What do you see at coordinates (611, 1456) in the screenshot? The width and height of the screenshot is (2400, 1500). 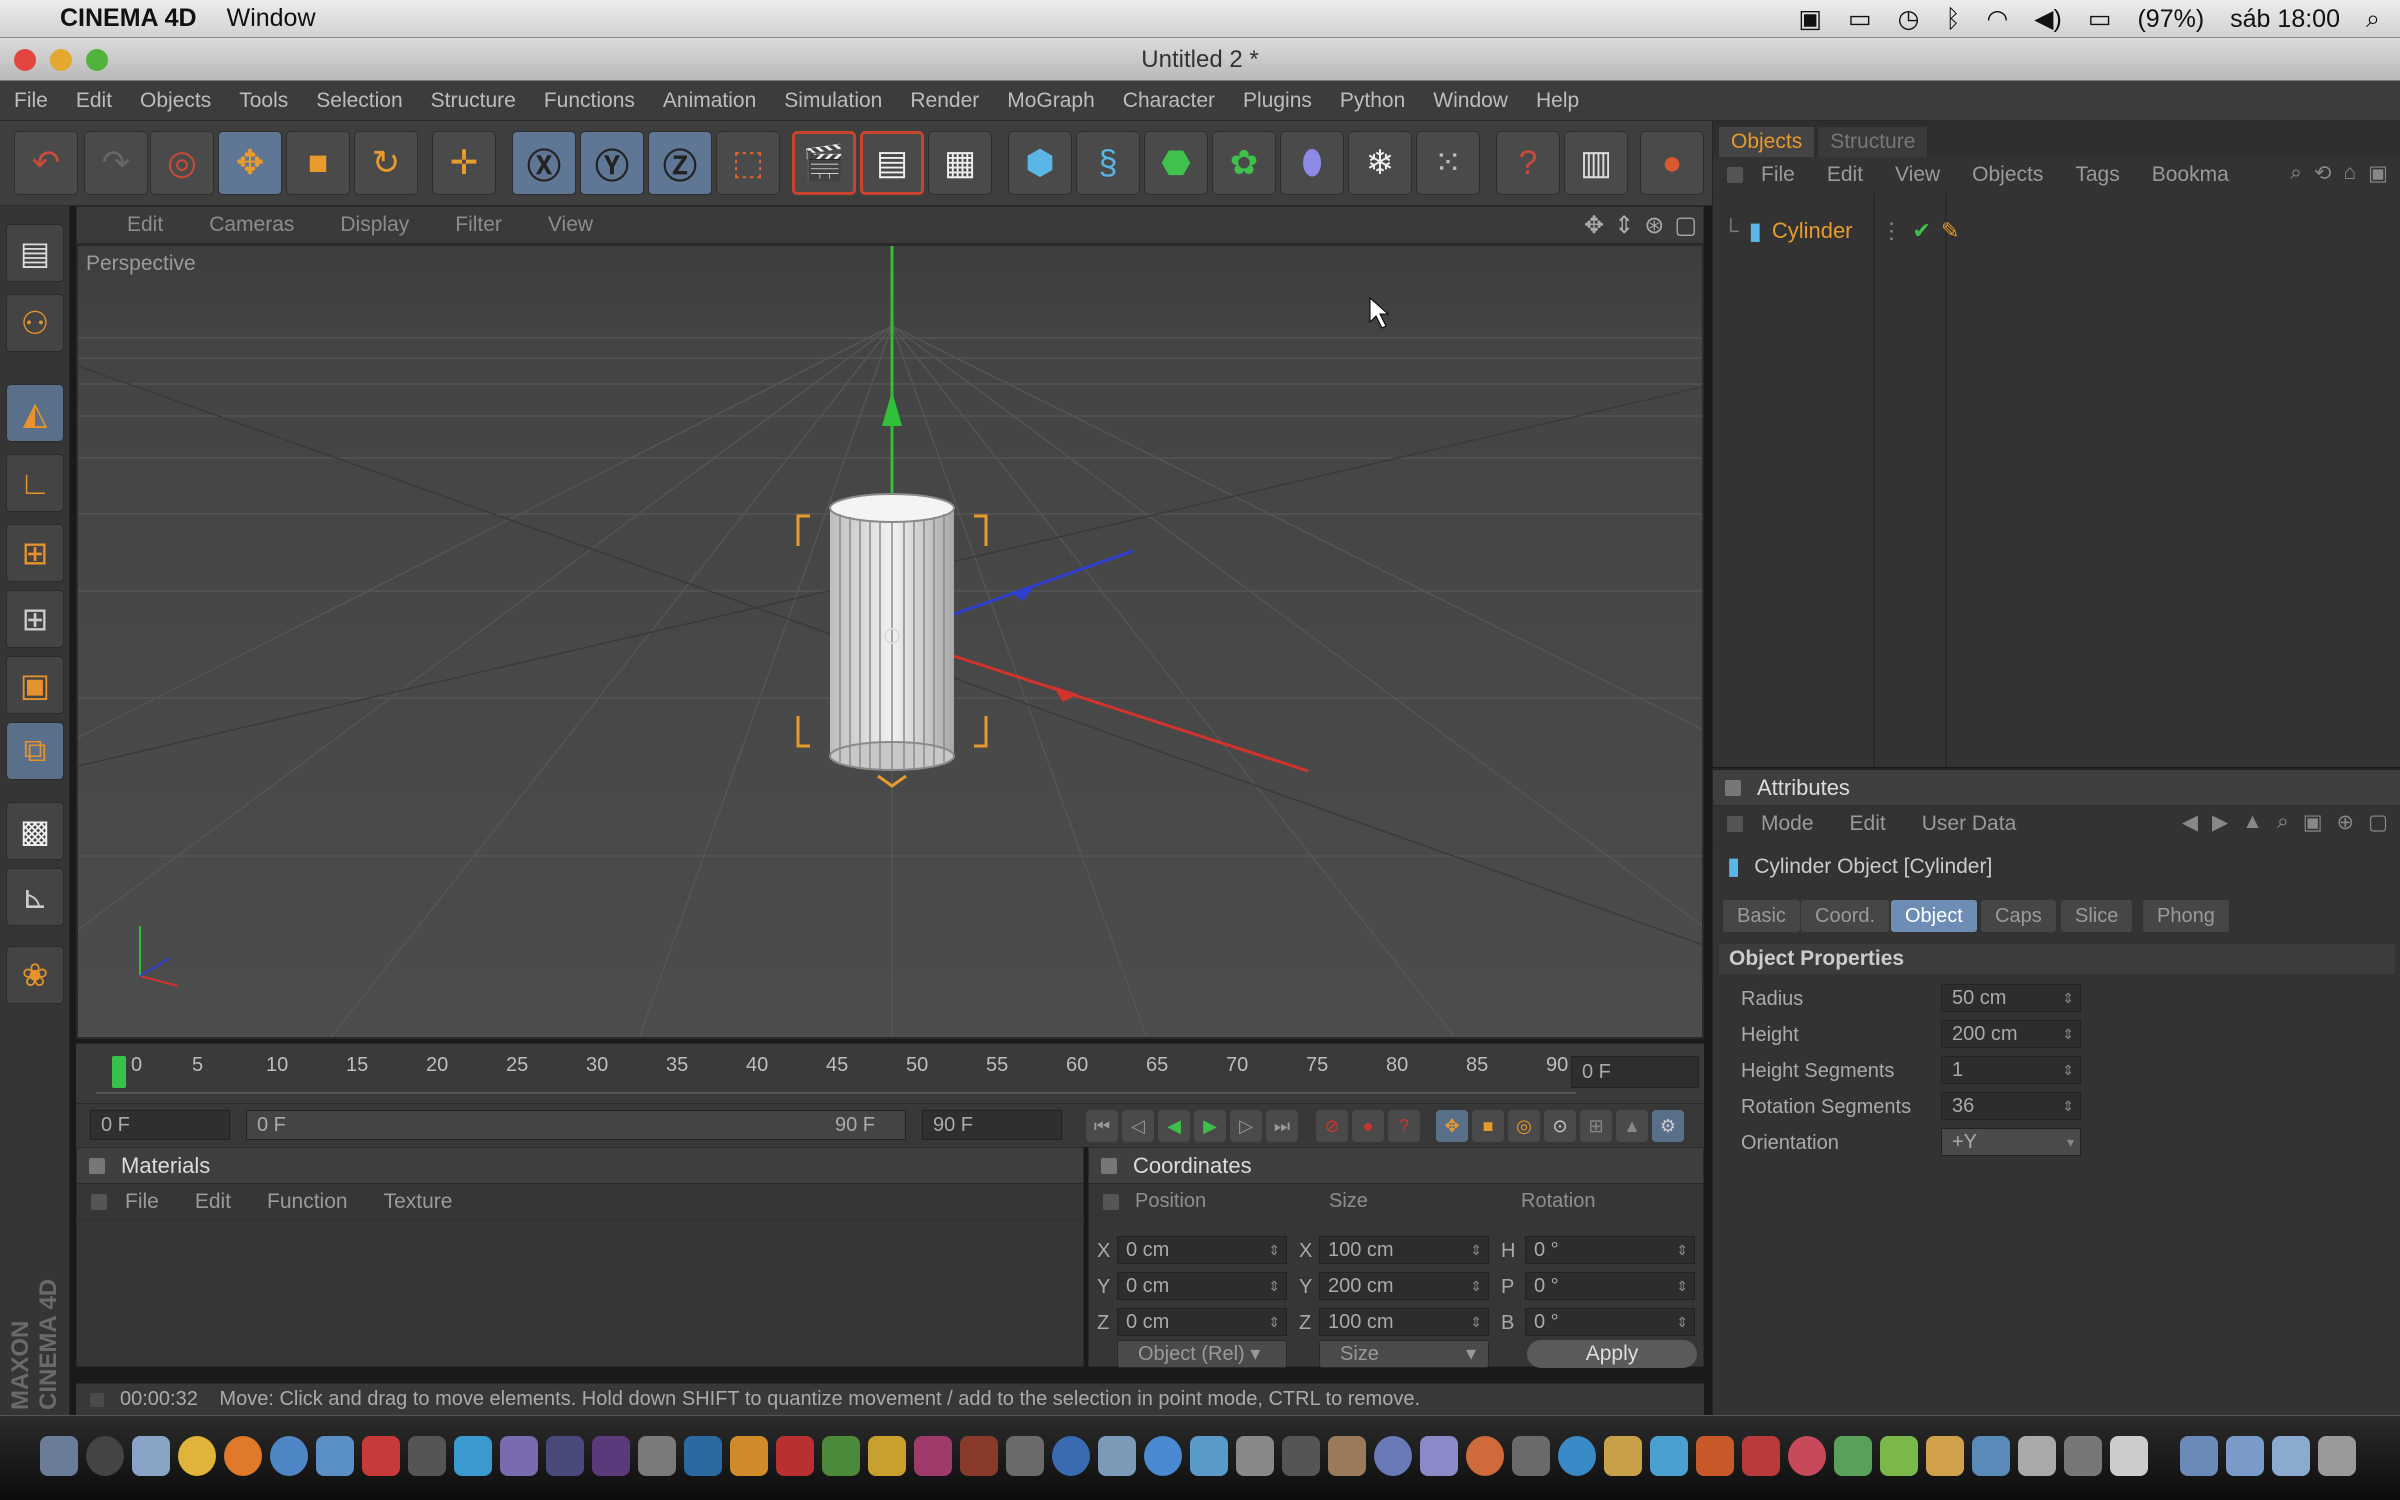 I see `premiere-icon` at bounding box center [611, 1456].